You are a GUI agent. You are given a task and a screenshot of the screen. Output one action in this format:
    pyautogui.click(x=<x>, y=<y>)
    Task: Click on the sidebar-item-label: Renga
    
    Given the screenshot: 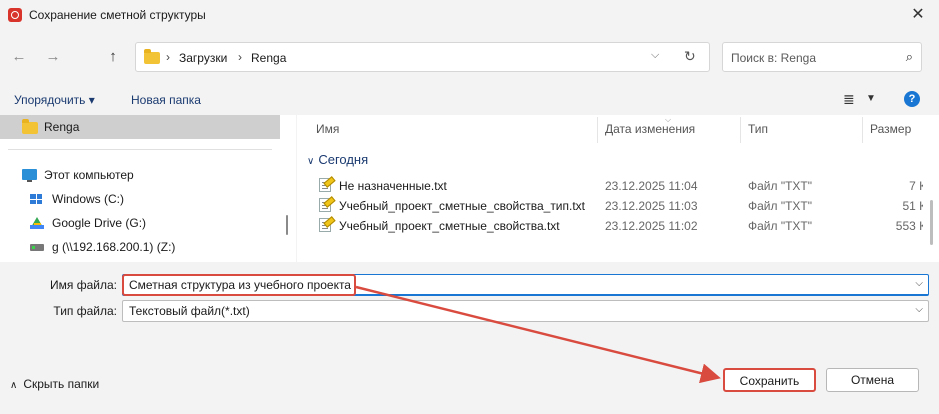 What is the action you would take?
    pyautogui.click(x=62, y=127)
    